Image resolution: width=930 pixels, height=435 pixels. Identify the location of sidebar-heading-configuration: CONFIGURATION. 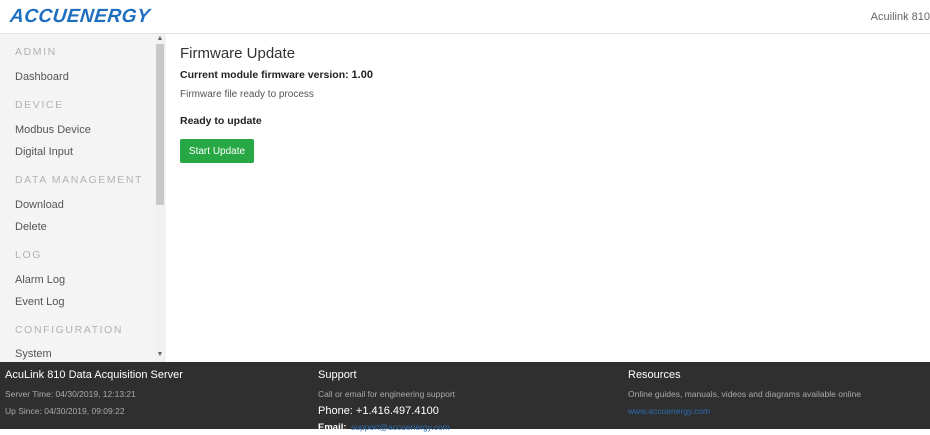
(69, 330).